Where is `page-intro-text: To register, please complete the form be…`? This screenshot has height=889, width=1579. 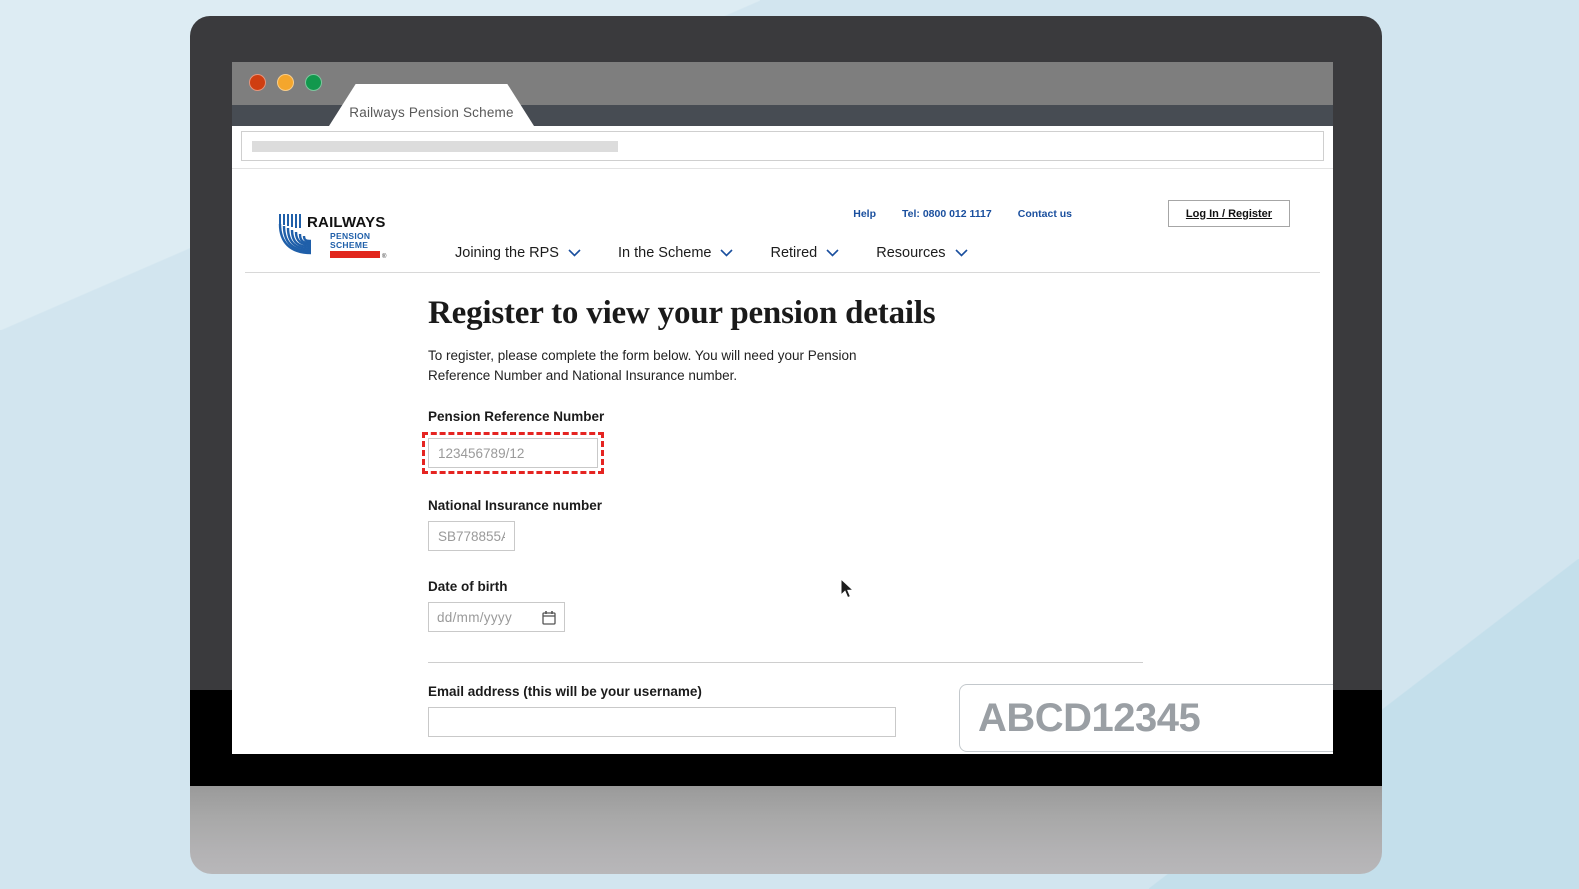 page-intro-text: To register, please complete the form be… is located at coordinates (642, 365).